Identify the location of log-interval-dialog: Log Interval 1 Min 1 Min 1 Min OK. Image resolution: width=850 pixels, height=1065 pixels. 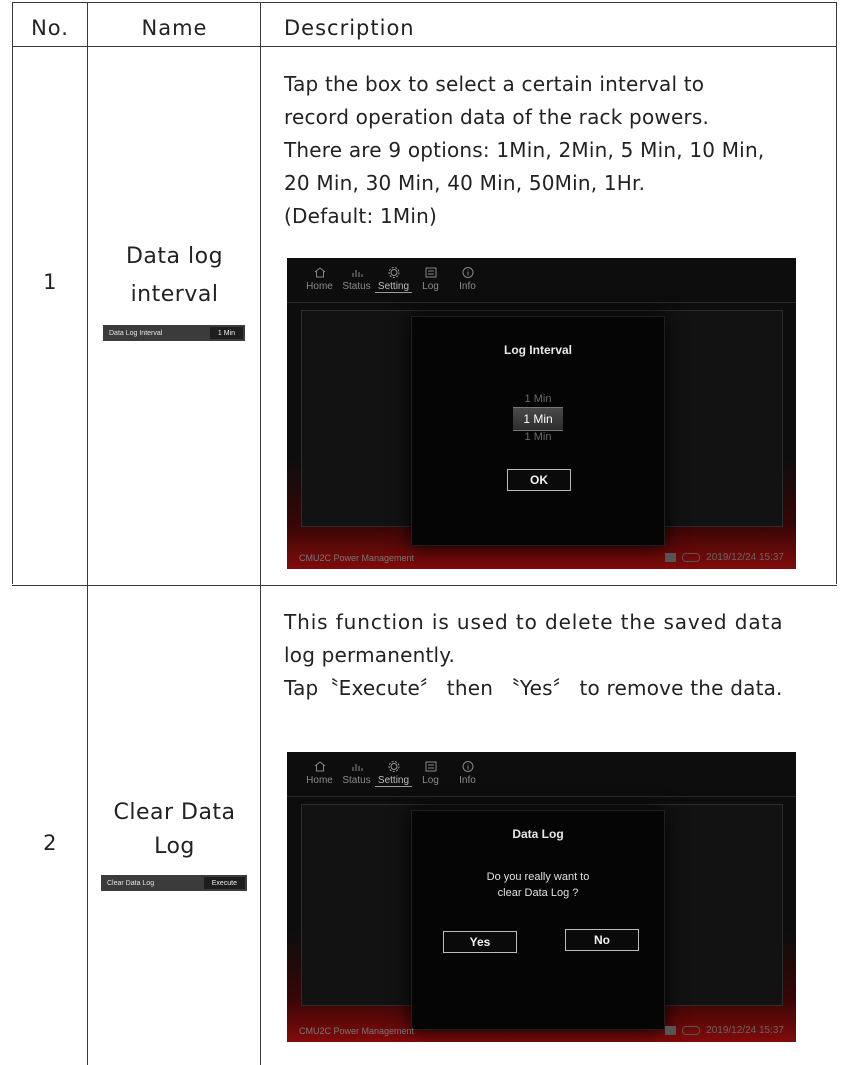
(538, 431).